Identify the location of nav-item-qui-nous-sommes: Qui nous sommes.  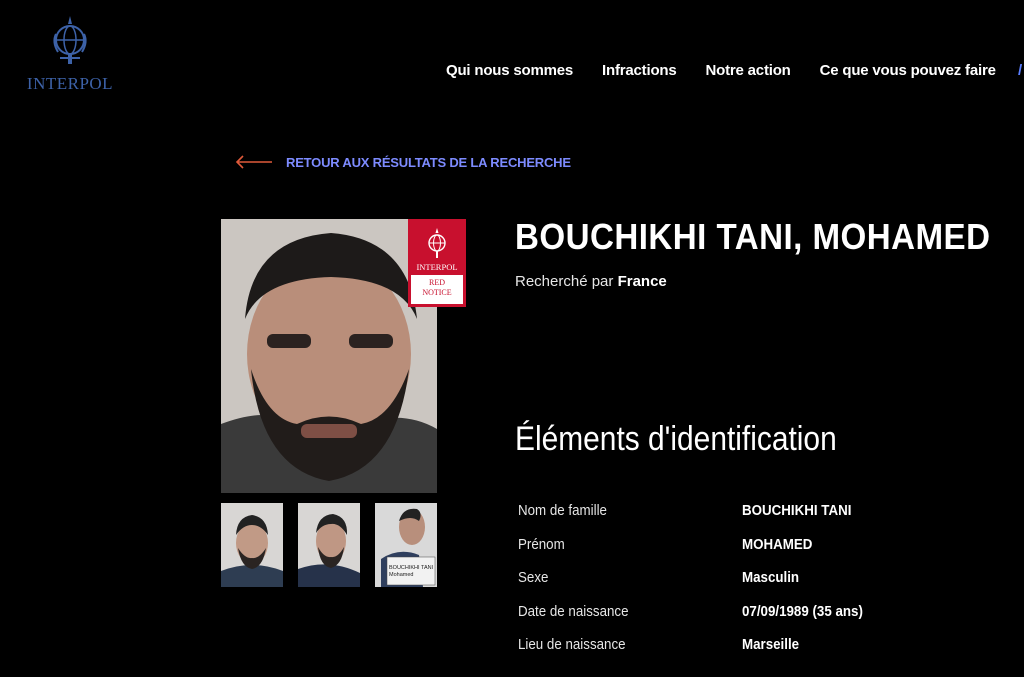
(509, 70).